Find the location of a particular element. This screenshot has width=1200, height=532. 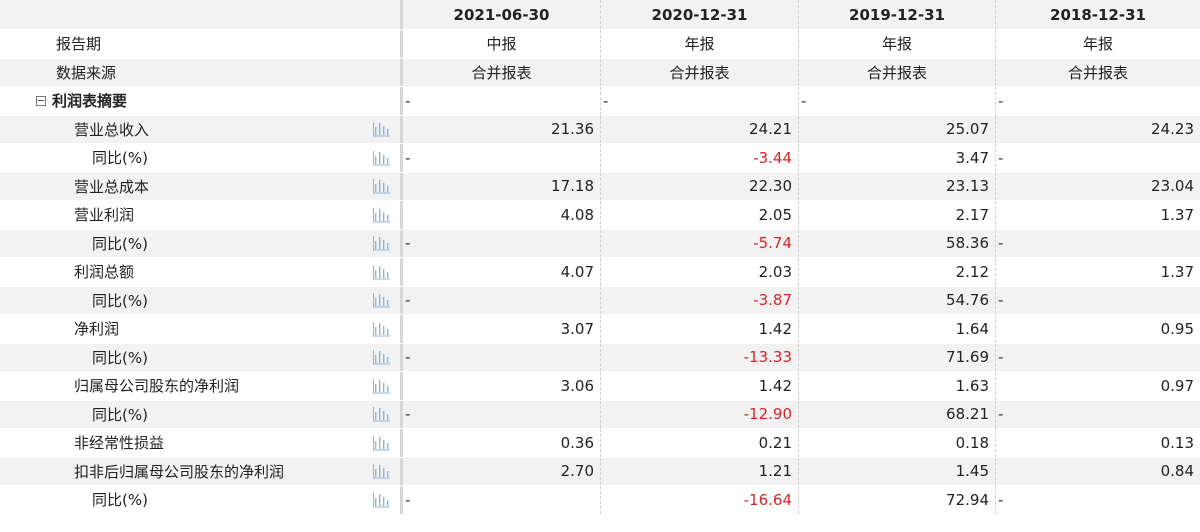

cell-value: 2.03 is located at coordinates (775, 271).